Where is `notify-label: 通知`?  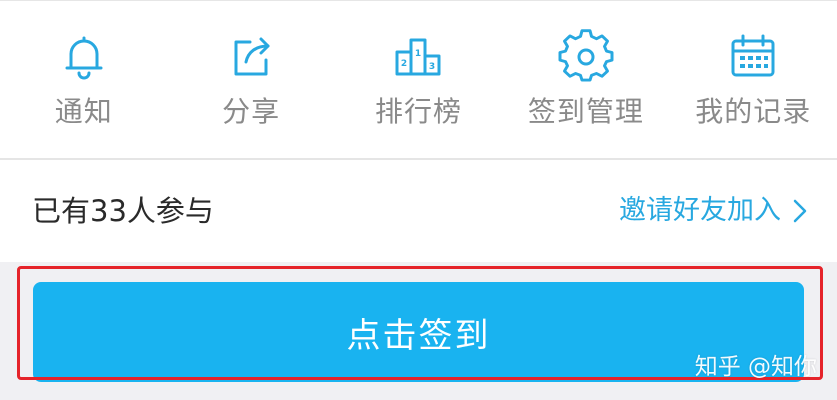
notify-label: 通知 is located at coordinates (83, 111).